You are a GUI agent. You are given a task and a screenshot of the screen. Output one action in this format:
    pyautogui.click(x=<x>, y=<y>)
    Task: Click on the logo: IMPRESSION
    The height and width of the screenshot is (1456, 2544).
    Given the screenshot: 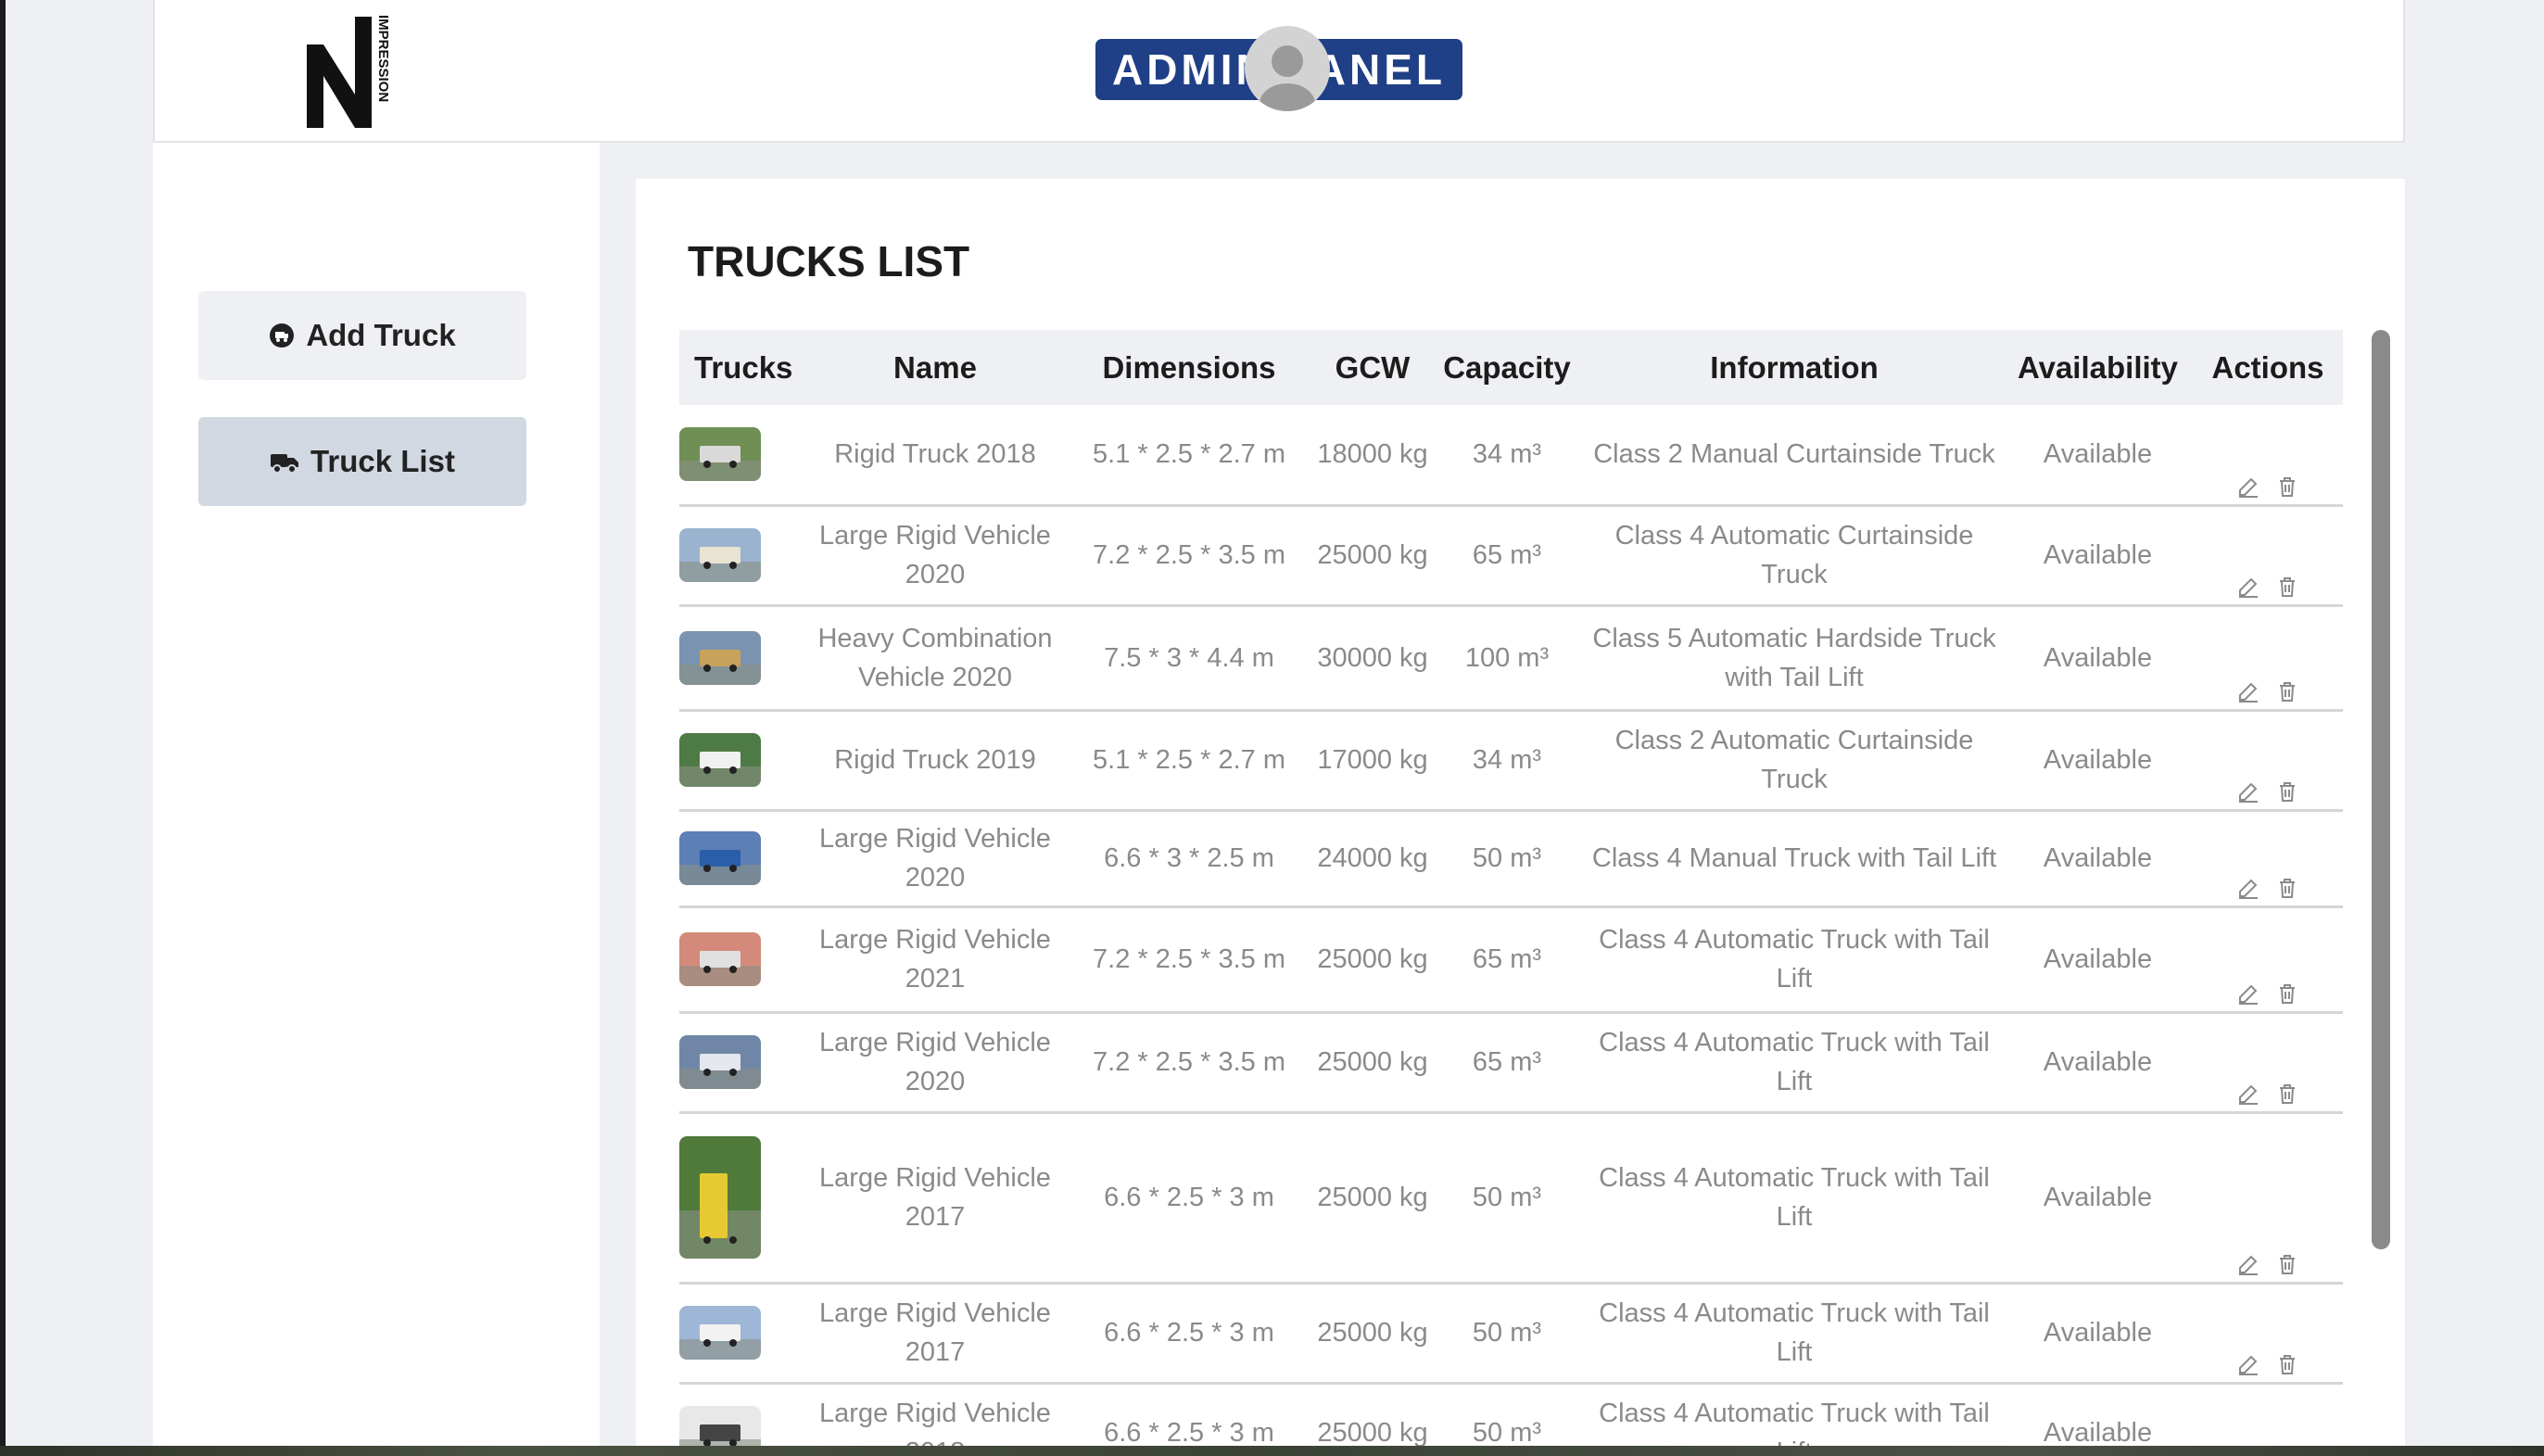 What is the action you would take?
    pyautogui.click(x=347, y=69)
    